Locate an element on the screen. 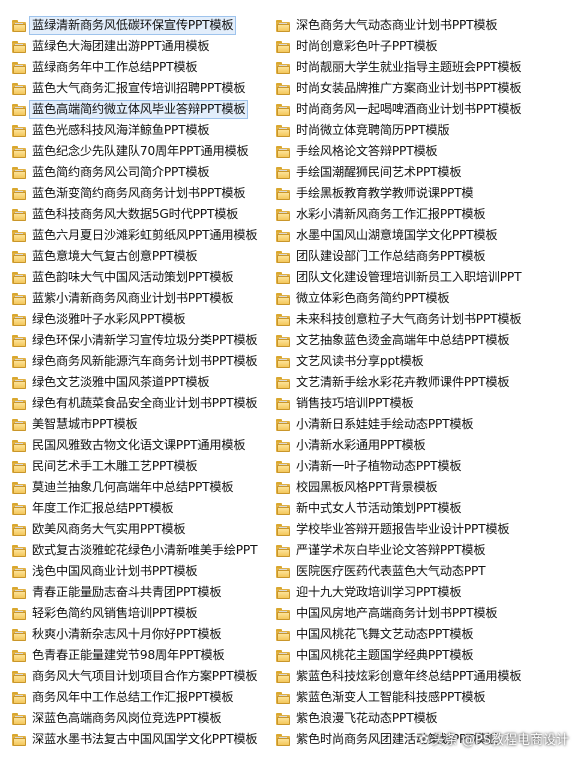  folder-item: 水墨中国风山湖意境国学文化PPT模板 is located at coordinates (426, 235).